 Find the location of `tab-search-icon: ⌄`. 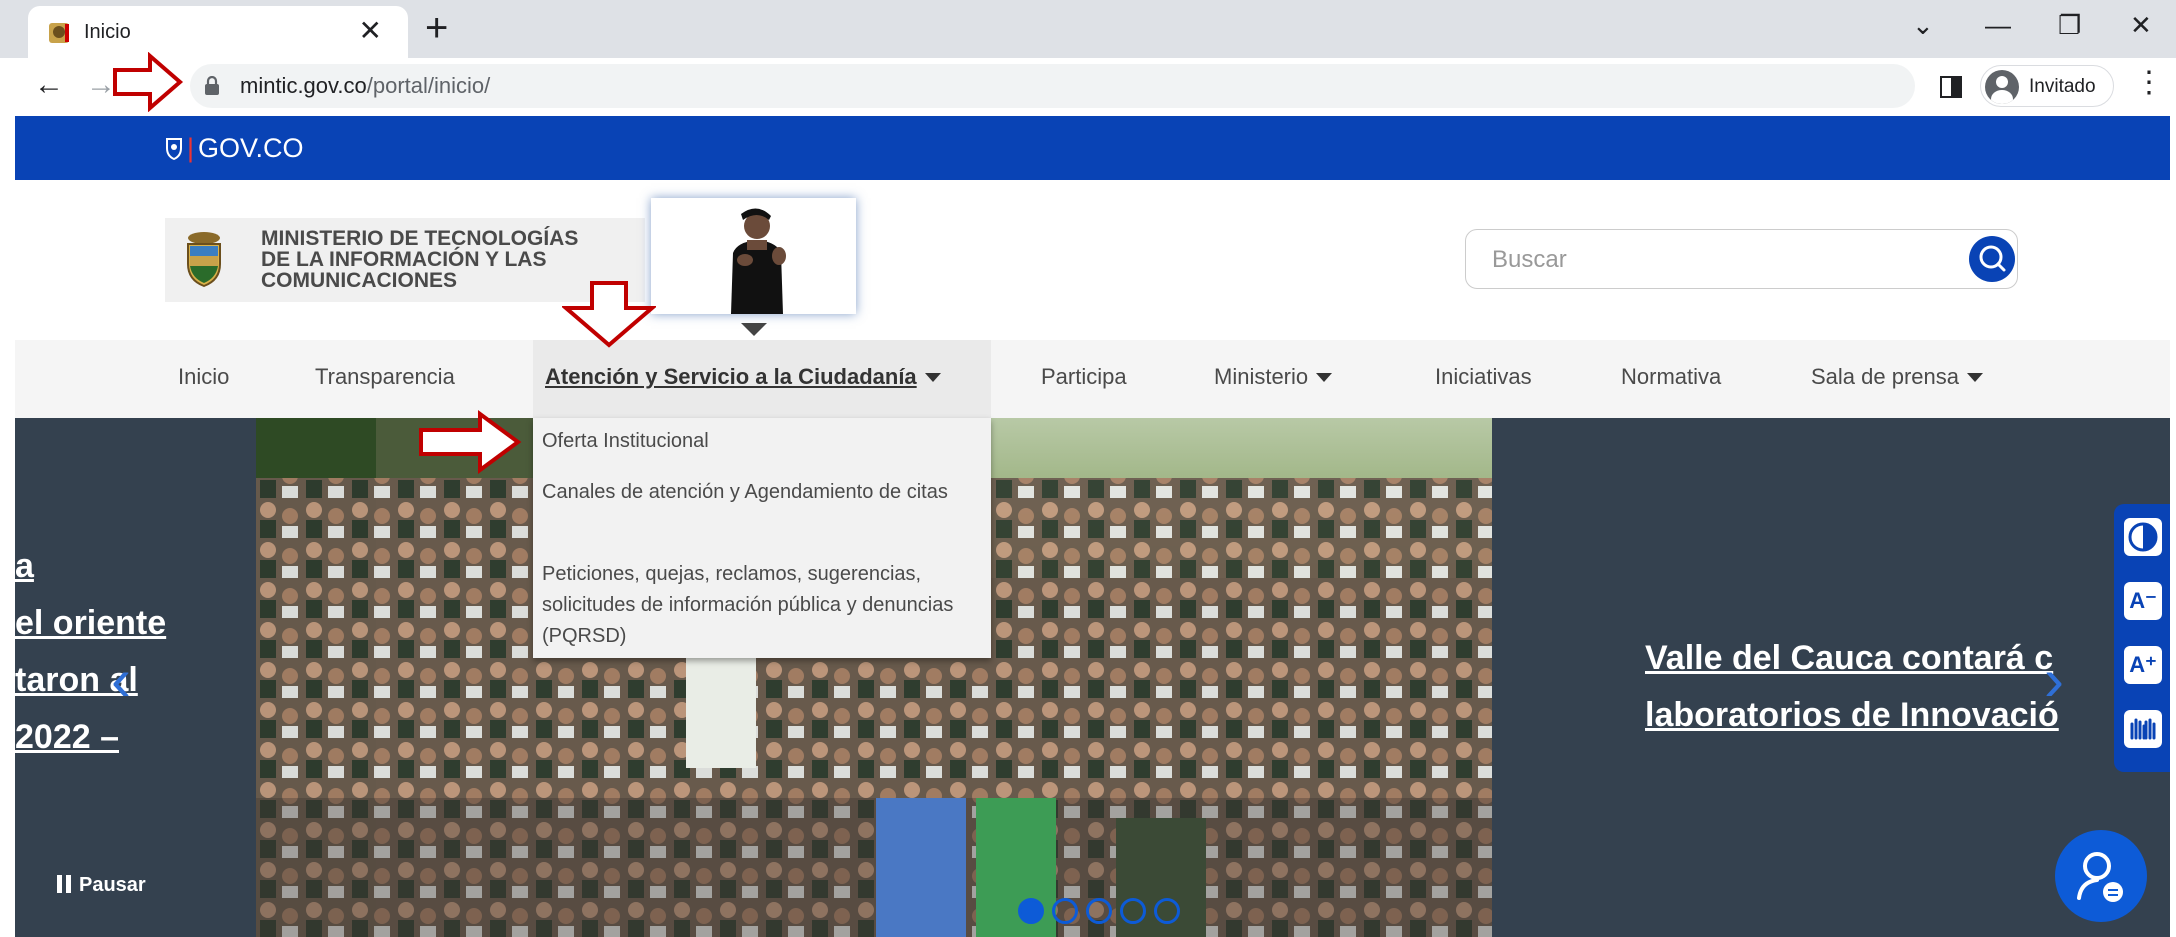

tab-search-icon: ⌄ is located at coordinates (1923, 25).